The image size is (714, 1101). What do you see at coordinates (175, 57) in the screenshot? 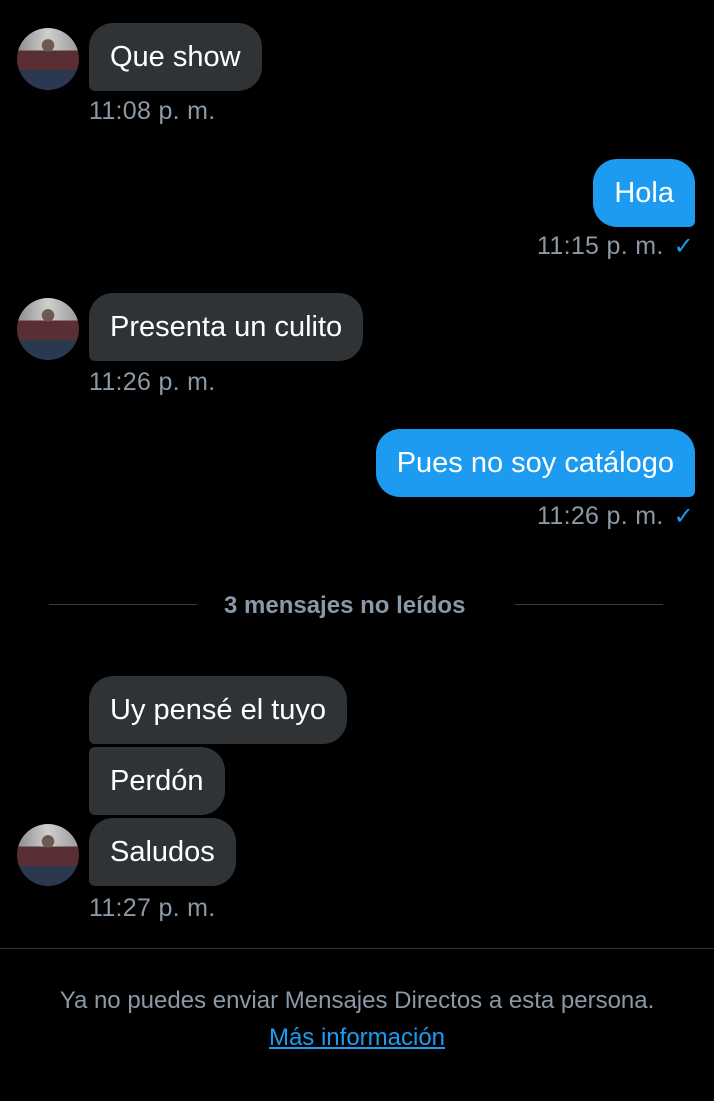
I see `incoming-message: Que show` at bounding box center [175, 57].